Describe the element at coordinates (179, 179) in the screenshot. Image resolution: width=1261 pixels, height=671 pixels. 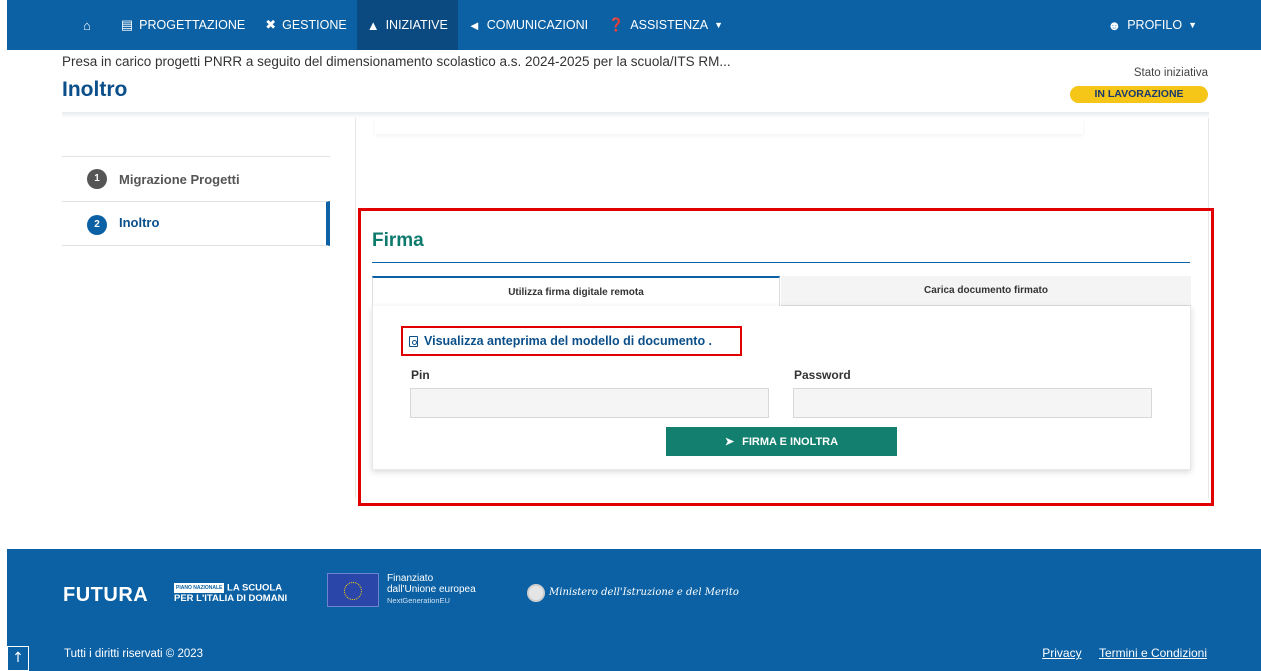
I see `step-label: Migrazione Progetti` at that location.